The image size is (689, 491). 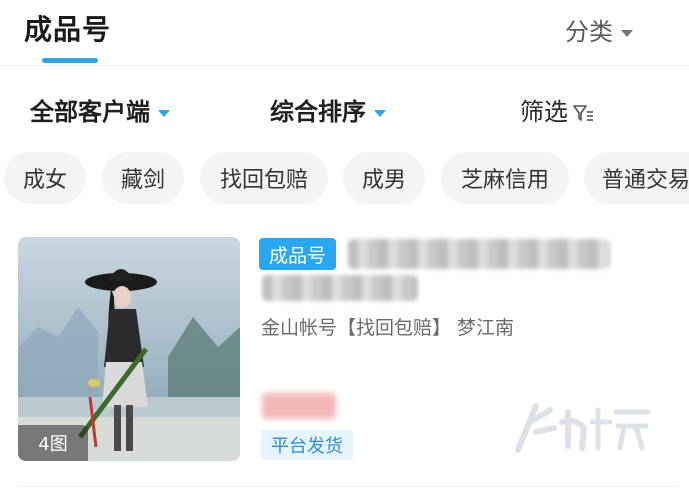 I want to click on sort-label: 综合排序, so click(x=318, y=112).